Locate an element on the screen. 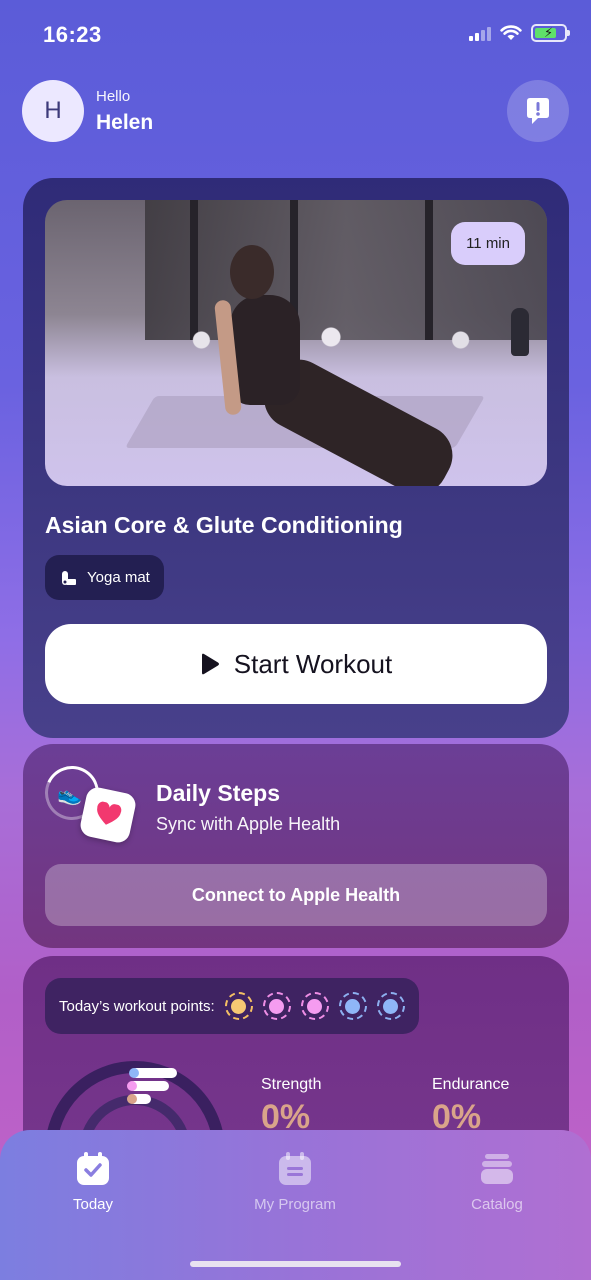 This screenshot has height=1280, width=591. play-icon is located at coordinates (210, 664).